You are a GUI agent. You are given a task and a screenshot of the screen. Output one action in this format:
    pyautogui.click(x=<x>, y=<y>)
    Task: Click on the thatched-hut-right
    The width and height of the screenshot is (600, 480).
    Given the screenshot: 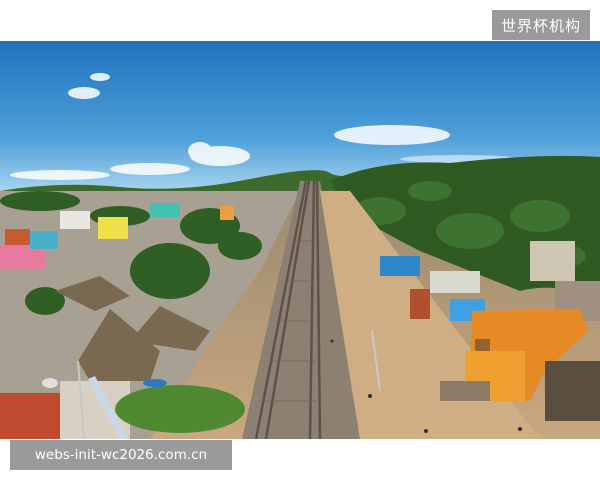 What is the action you would take?
    pyautogui.click(x=572, y=391)
    